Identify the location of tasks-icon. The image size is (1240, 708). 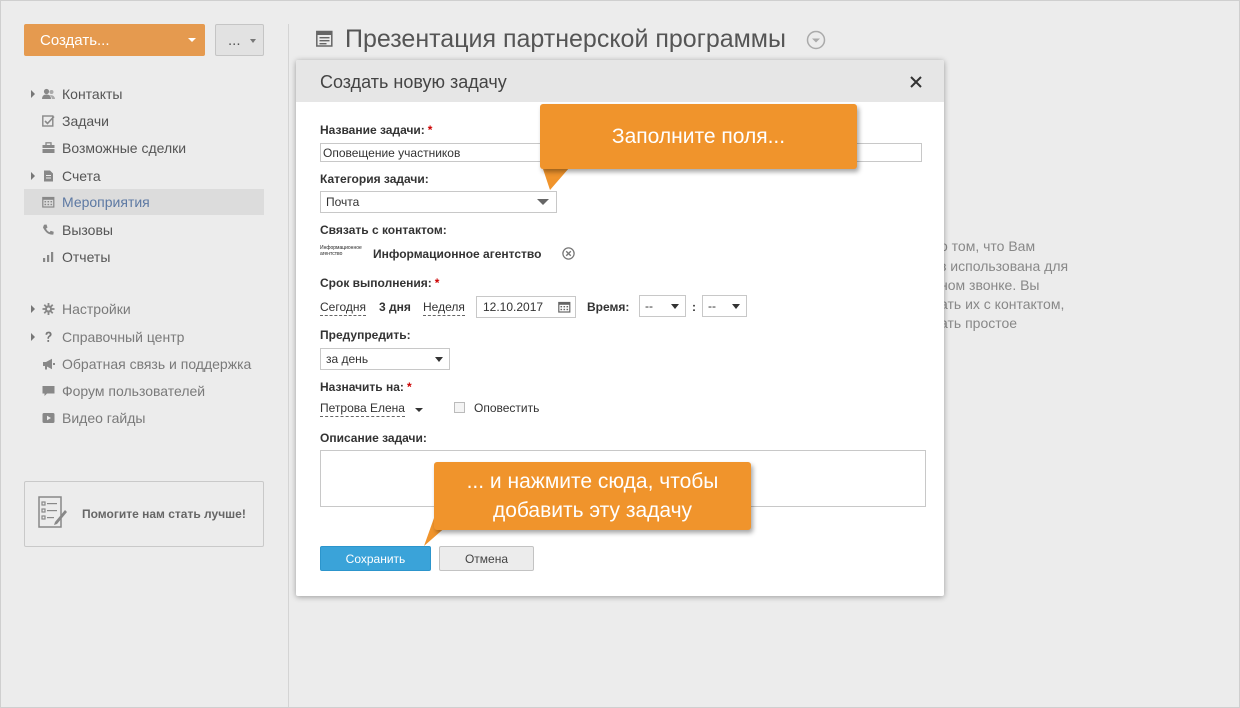
(48, 121).